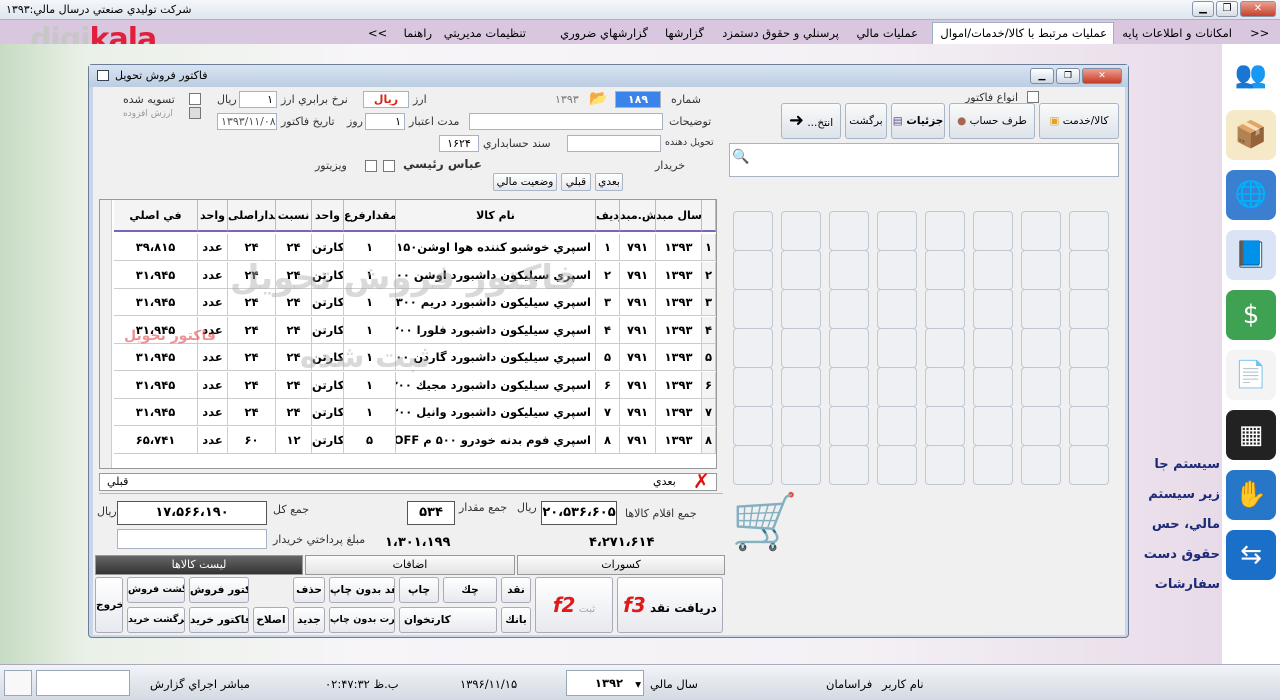 This screenshot has height=700, width=1280. I want to click on buy-return-button: برگشت خريد, so click(156, 620).